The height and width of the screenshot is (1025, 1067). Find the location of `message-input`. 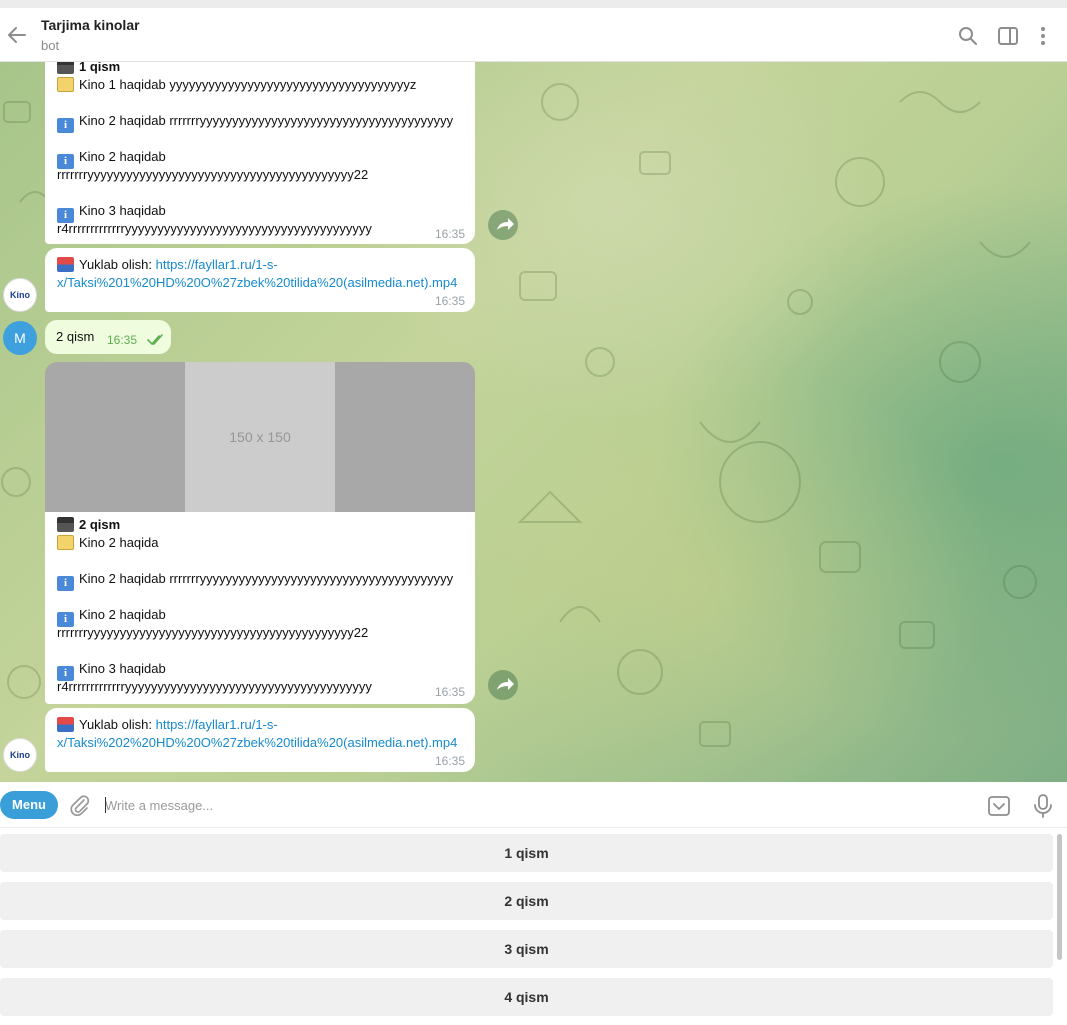

message-input is located at coordinates (535, 805).